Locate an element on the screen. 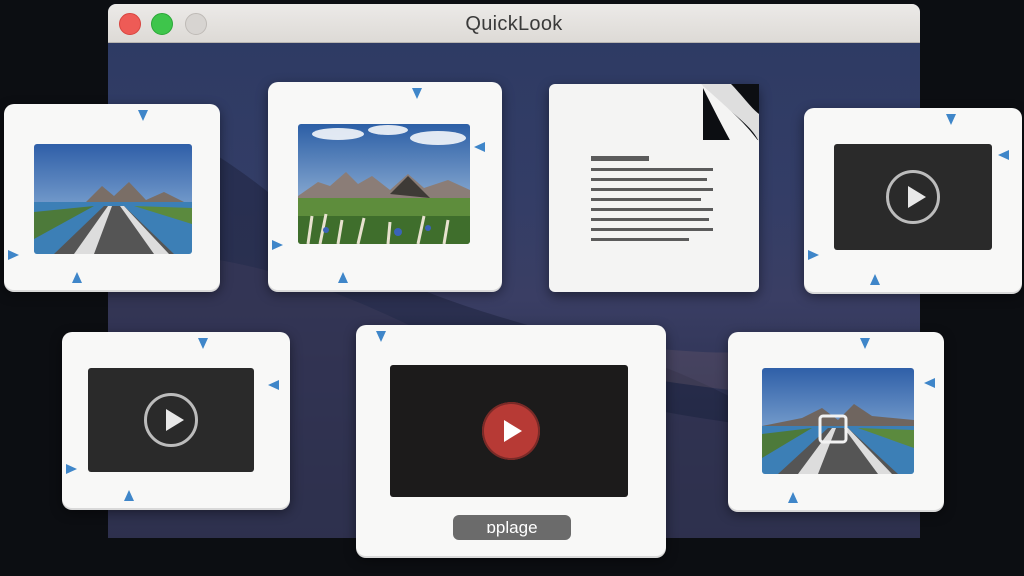  thumbnail-document is located at coordinates (654, 188).